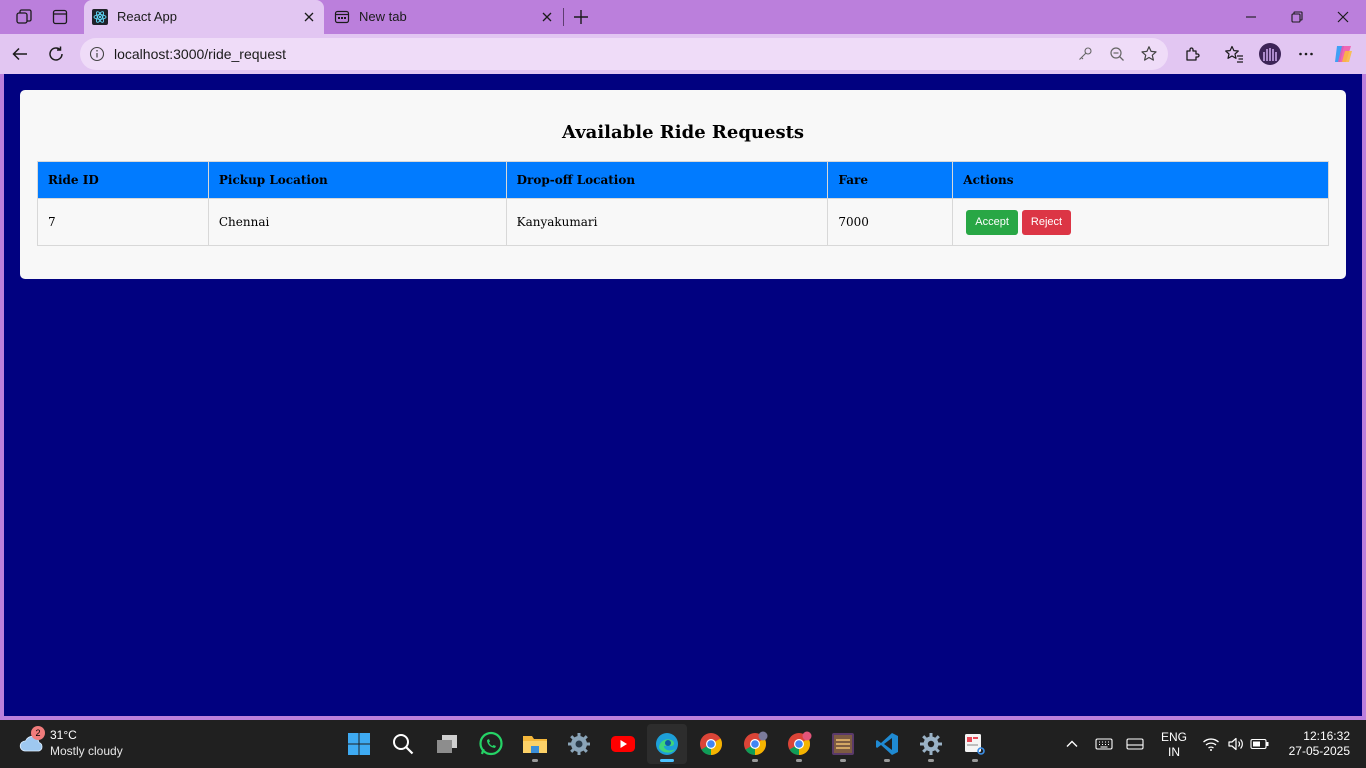 The height and width of the screenshot is (768, 1366). I want to click on tab-strip: React App New tab, so click(683, 17).